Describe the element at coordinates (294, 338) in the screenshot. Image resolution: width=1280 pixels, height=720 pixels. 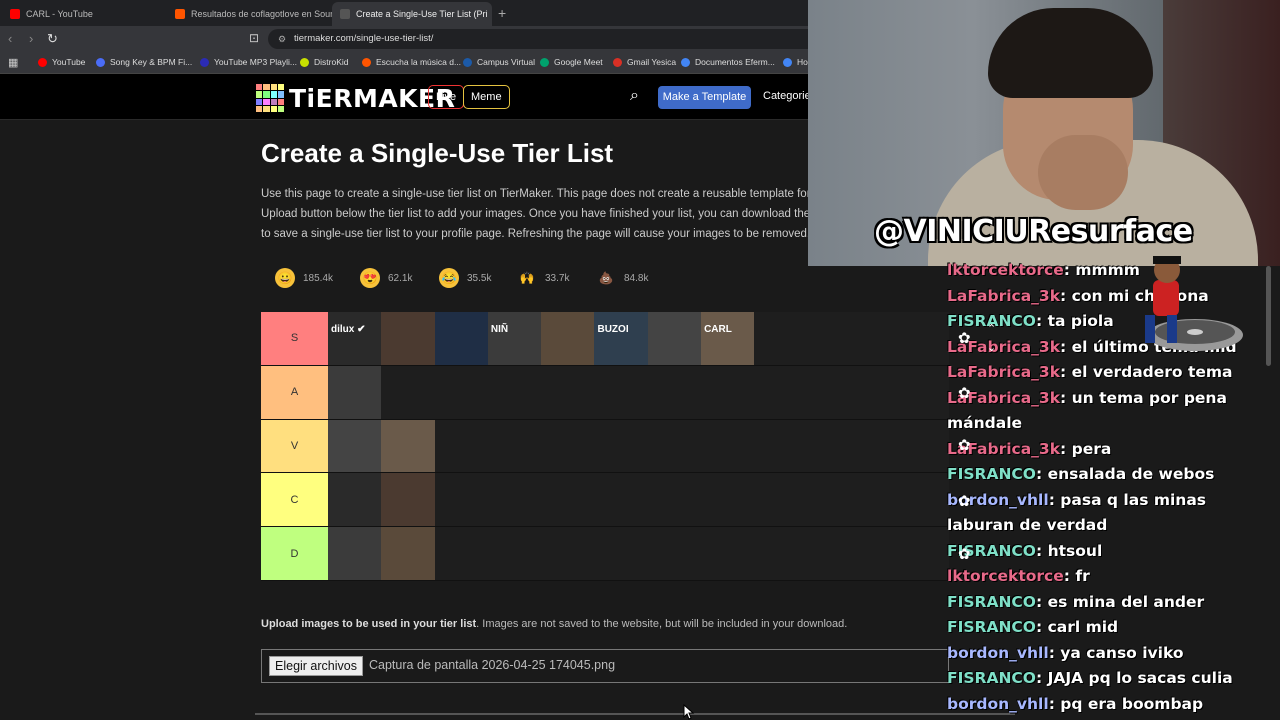
I see `tier-label: S` at that location.